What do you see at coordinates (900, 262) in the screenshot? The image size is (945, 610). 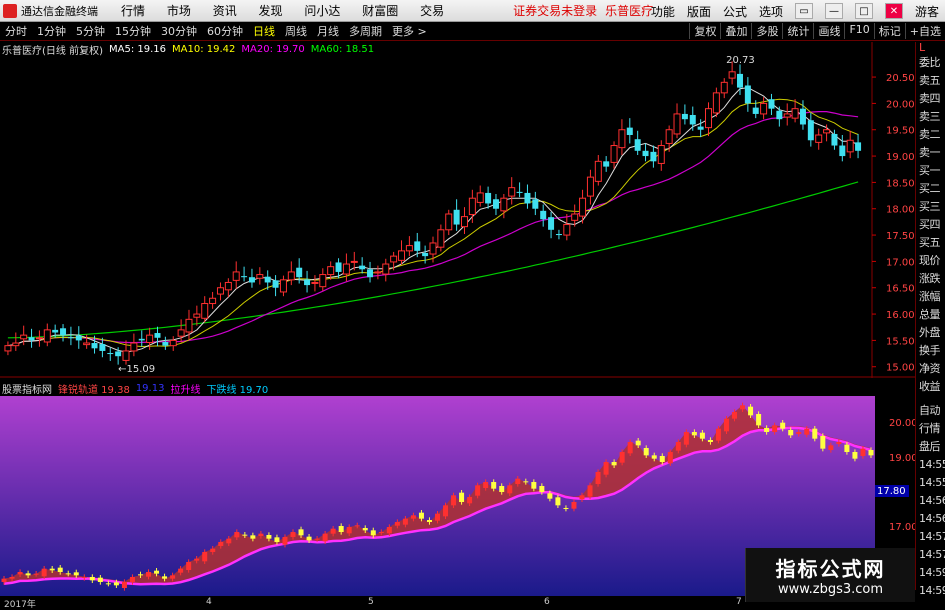 I see `y-tick-label: 17.00` at bounding box center [900, 262].